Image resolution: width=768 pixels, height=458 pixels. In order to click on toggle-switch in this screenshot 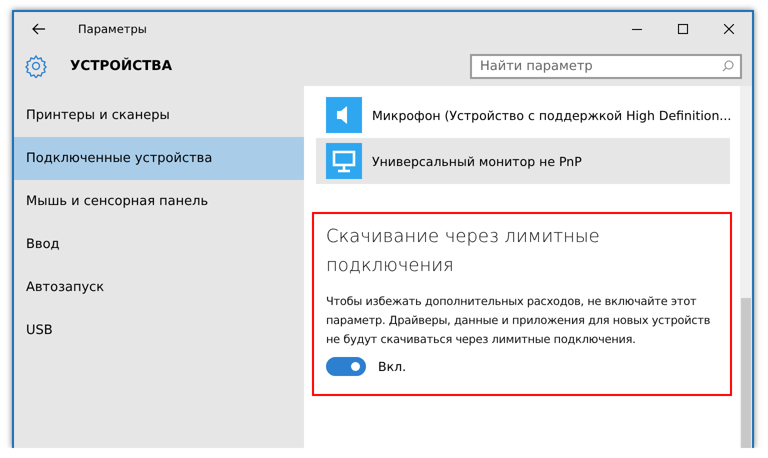, I will do `click(346, 366)`.